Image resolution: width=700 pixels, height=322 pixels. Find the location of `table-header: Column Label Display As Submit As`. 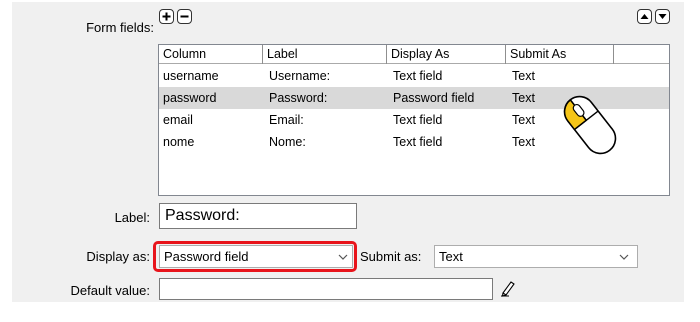

table-header: Column Label Display As Submit As is located at coordinates (414, 54).